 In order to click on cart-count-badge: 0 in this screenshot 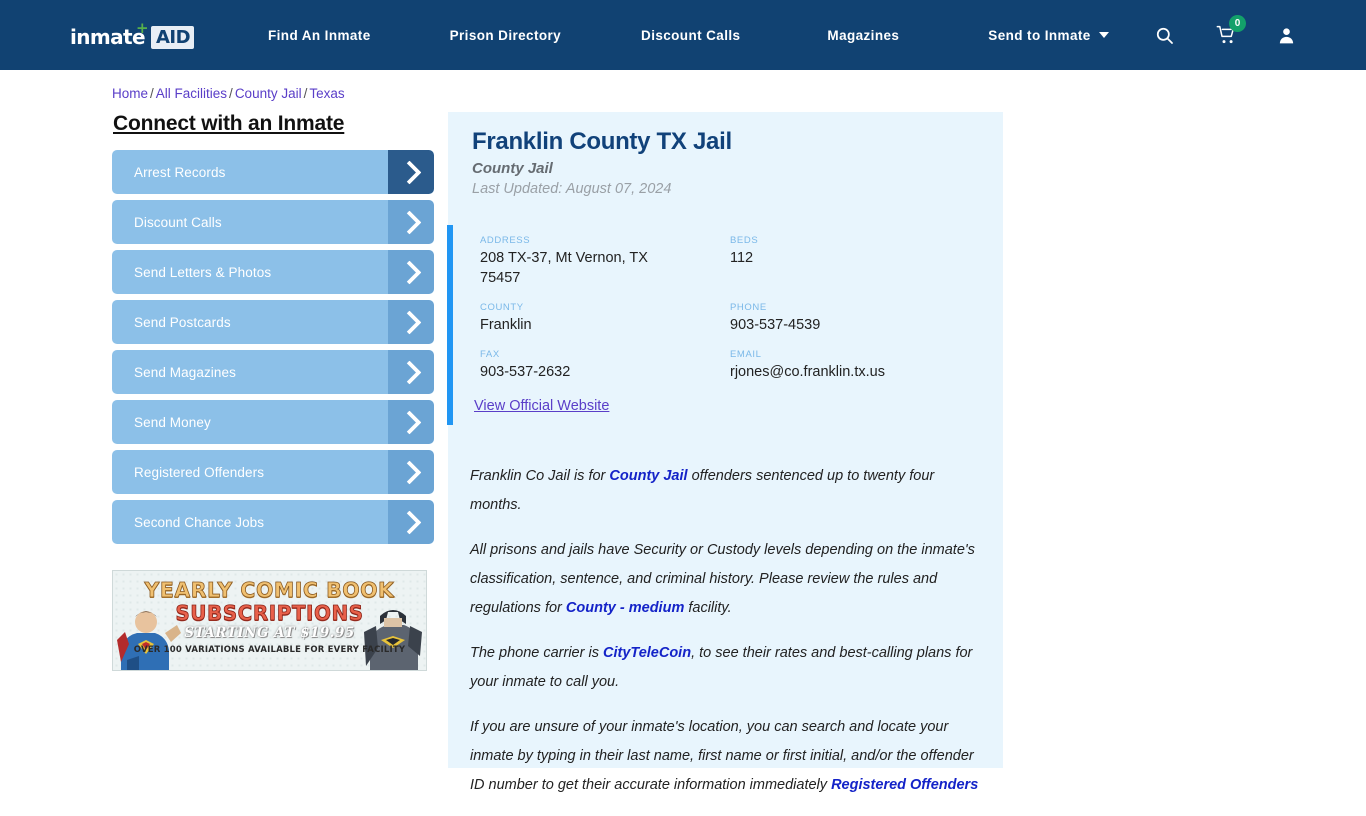, I will do `click(1237, 23)`.